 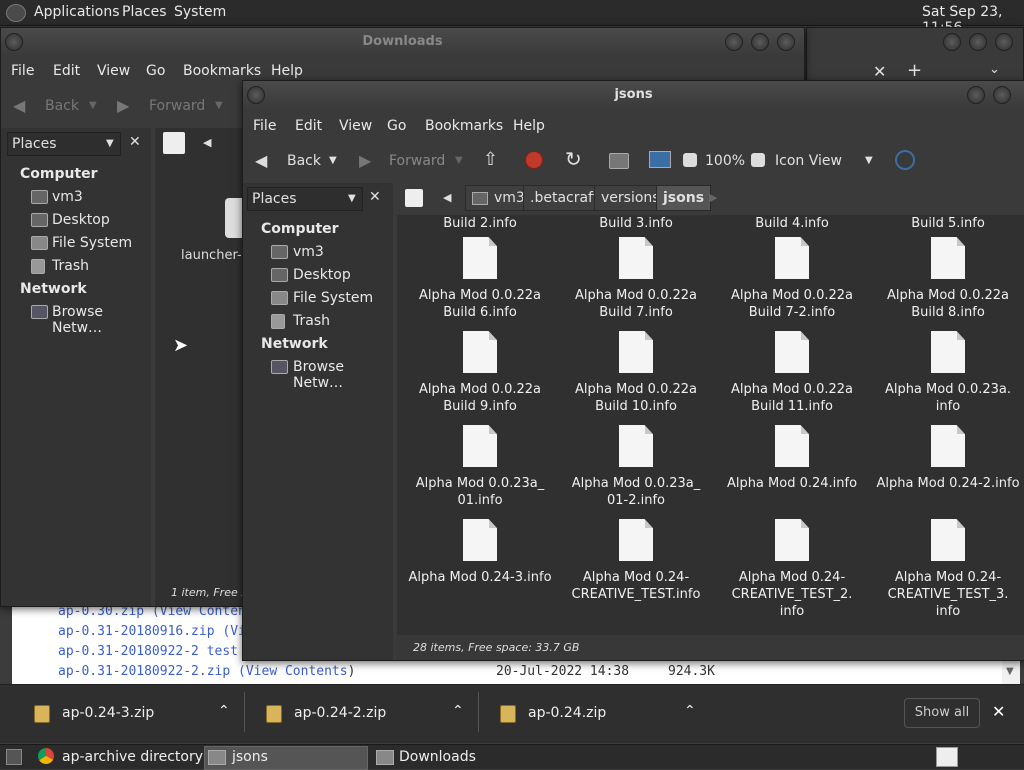 What do you see at coordinates (480, 398) in the screenshot?
I see `file-item: Alpha Mod 0.0.22a Build 9.info` at bounding box center [480, 398].